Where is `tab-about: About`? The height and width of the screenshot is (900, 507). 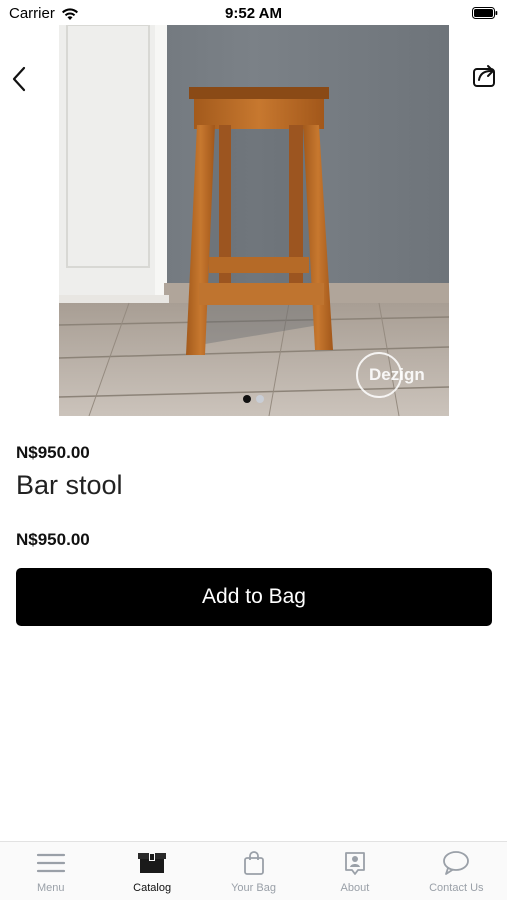
tab-about: About is located at coordinates (354, 871).